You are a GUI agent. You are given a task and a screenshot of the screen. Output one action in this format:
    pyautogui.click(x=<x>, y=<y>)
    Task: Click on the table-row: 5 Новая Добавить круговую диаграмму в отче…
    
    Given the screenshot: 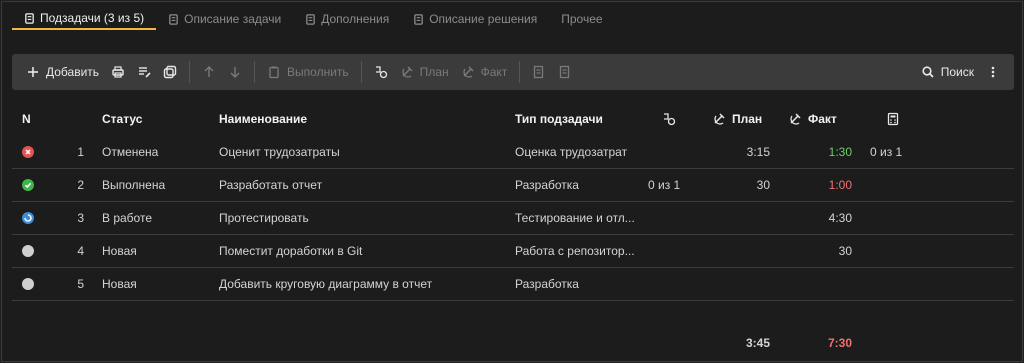 What is the action you would take?
    pyautogui.click(x=513, y=284)
    